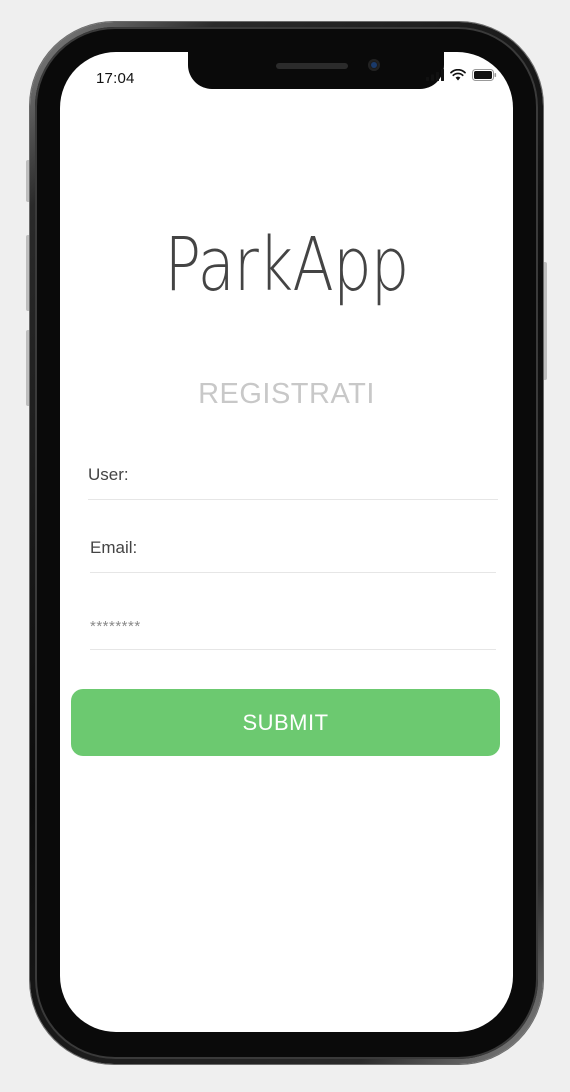 This screenshot has width=570, height=1092. I want to click on email-field, so click(293, 555).